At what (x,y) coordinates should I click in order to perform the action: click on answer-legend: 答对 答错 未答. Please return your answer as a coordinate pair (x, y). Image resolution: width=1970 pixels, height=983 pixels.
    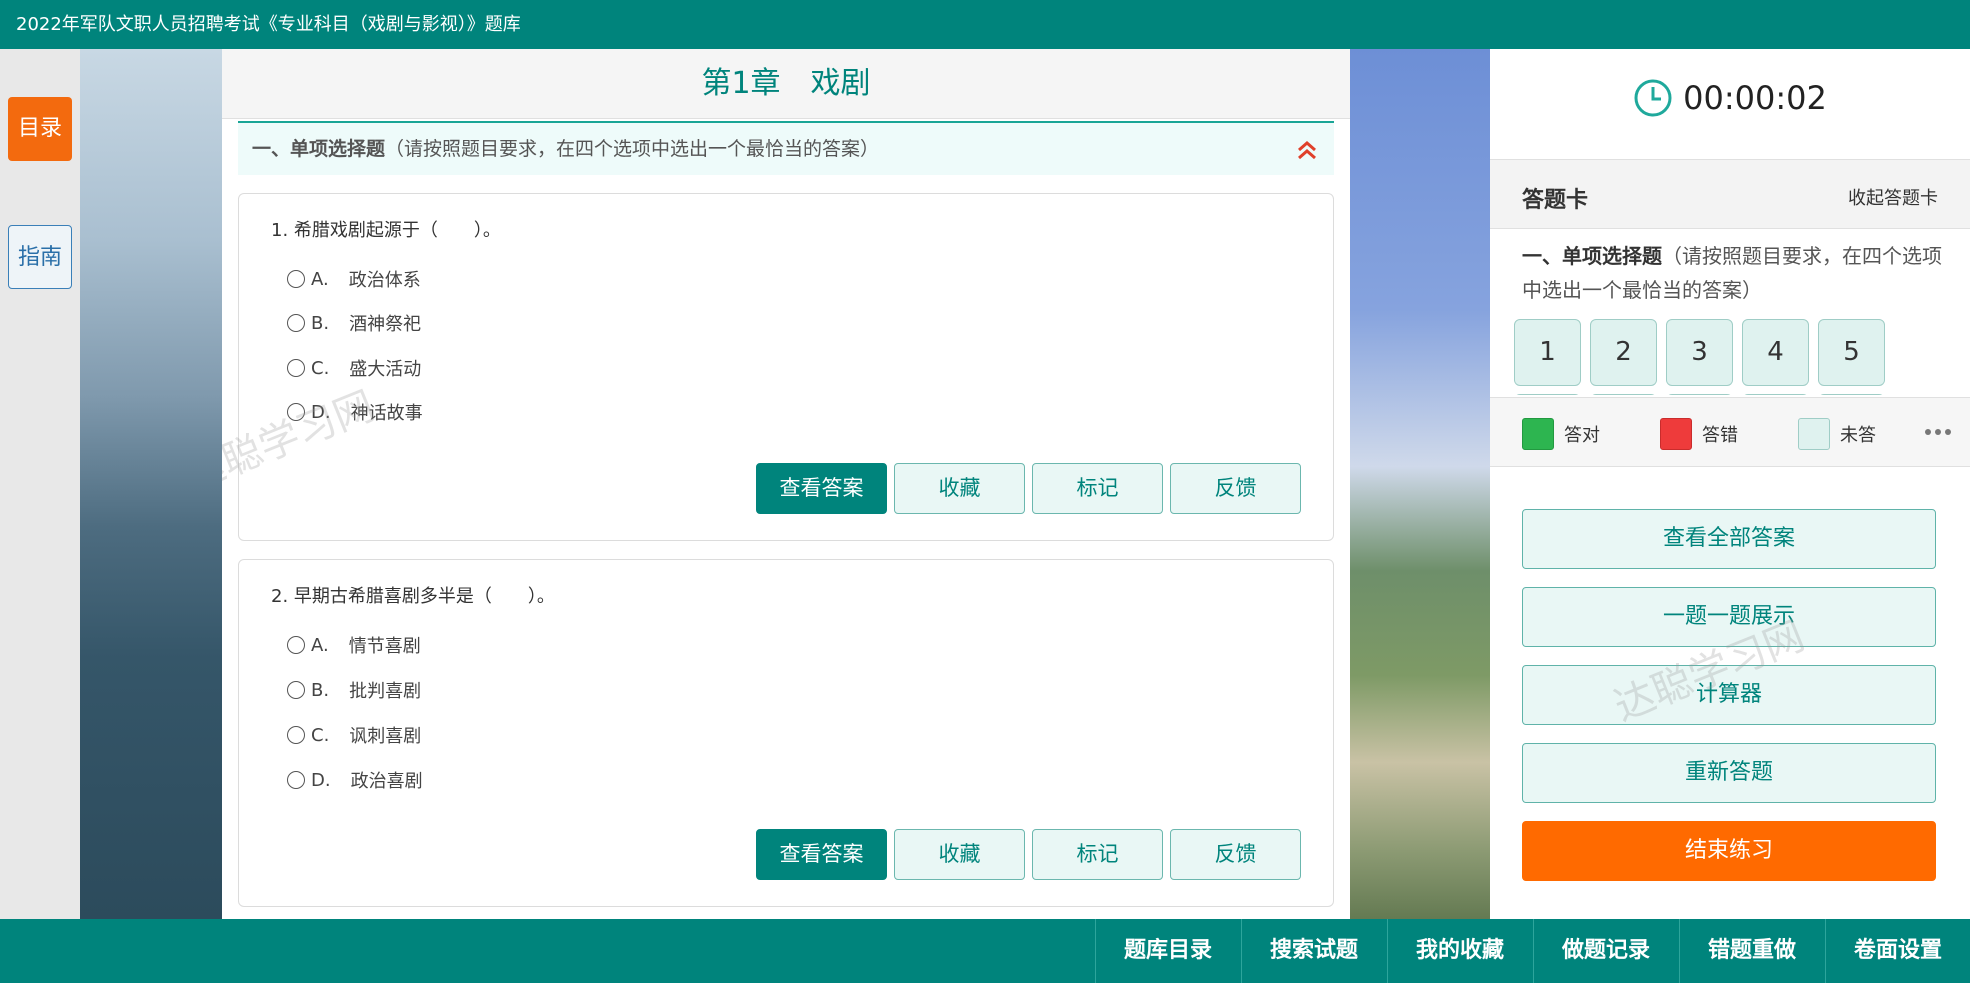
    Looking at the image, I should click on (1730, 432).